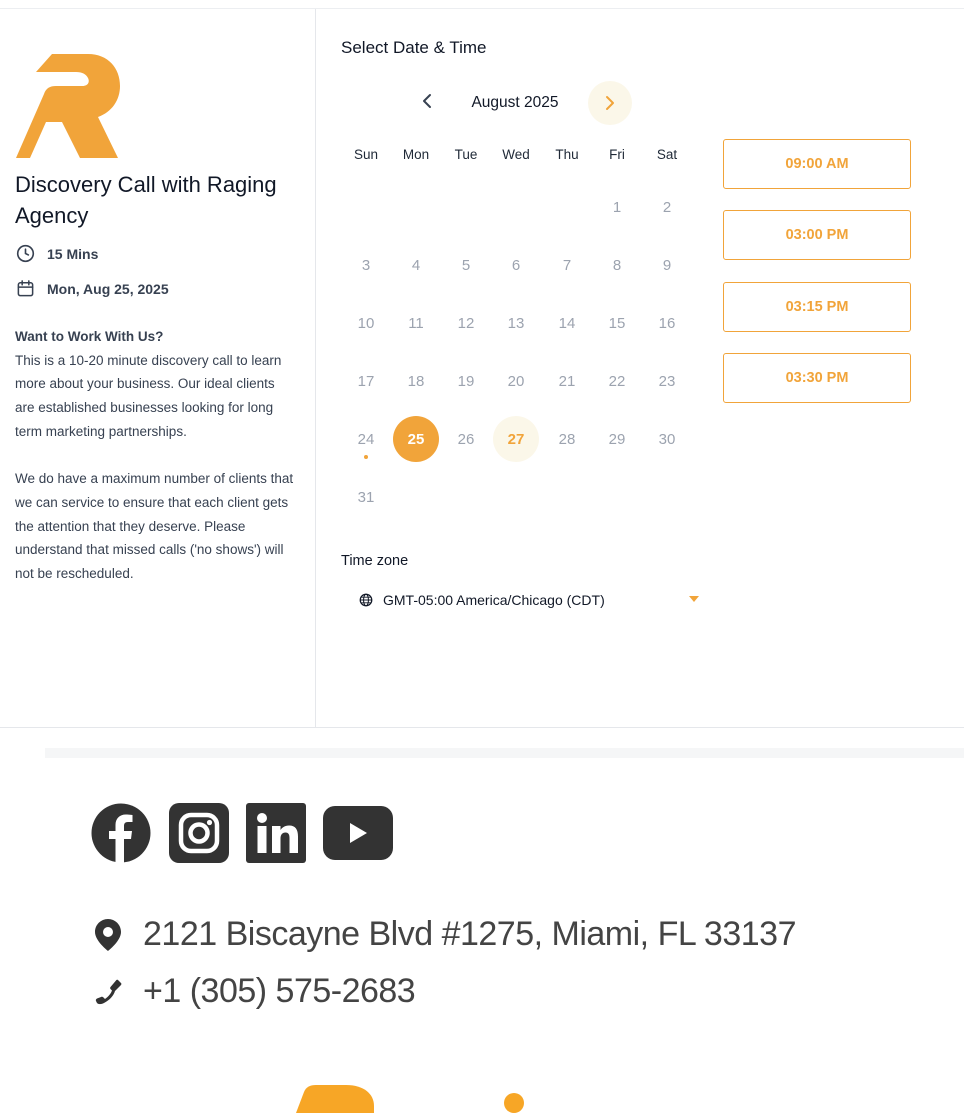 The width and height of the screenshot is (964, 1113). Describe the element at coordinates (466, 439) in the screenshot. I see `calendar-day-26: 26` at that location.